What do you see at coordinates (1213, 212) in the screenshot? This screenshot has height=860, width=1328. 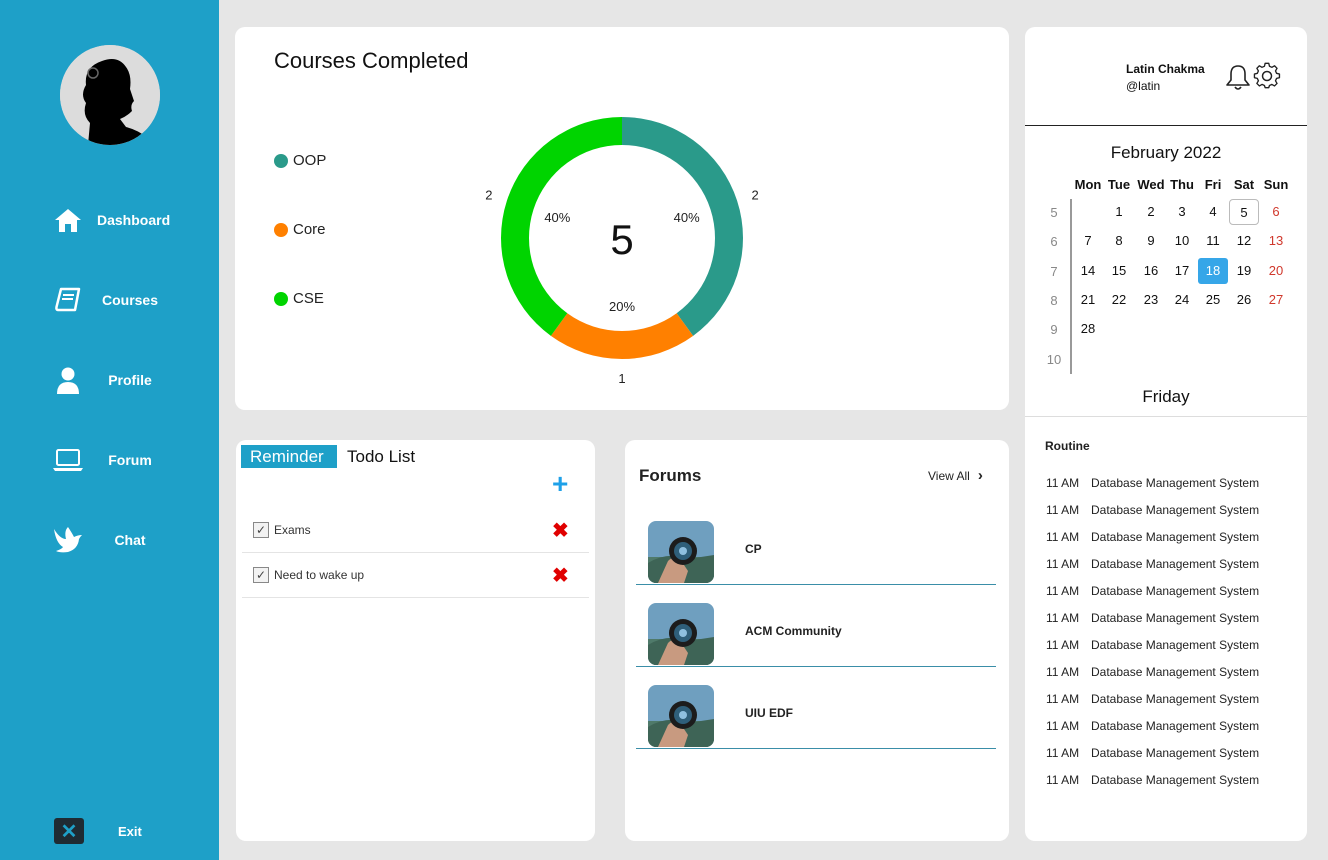 I see `calendar-day: 4` at bounding box center [1213, 212].